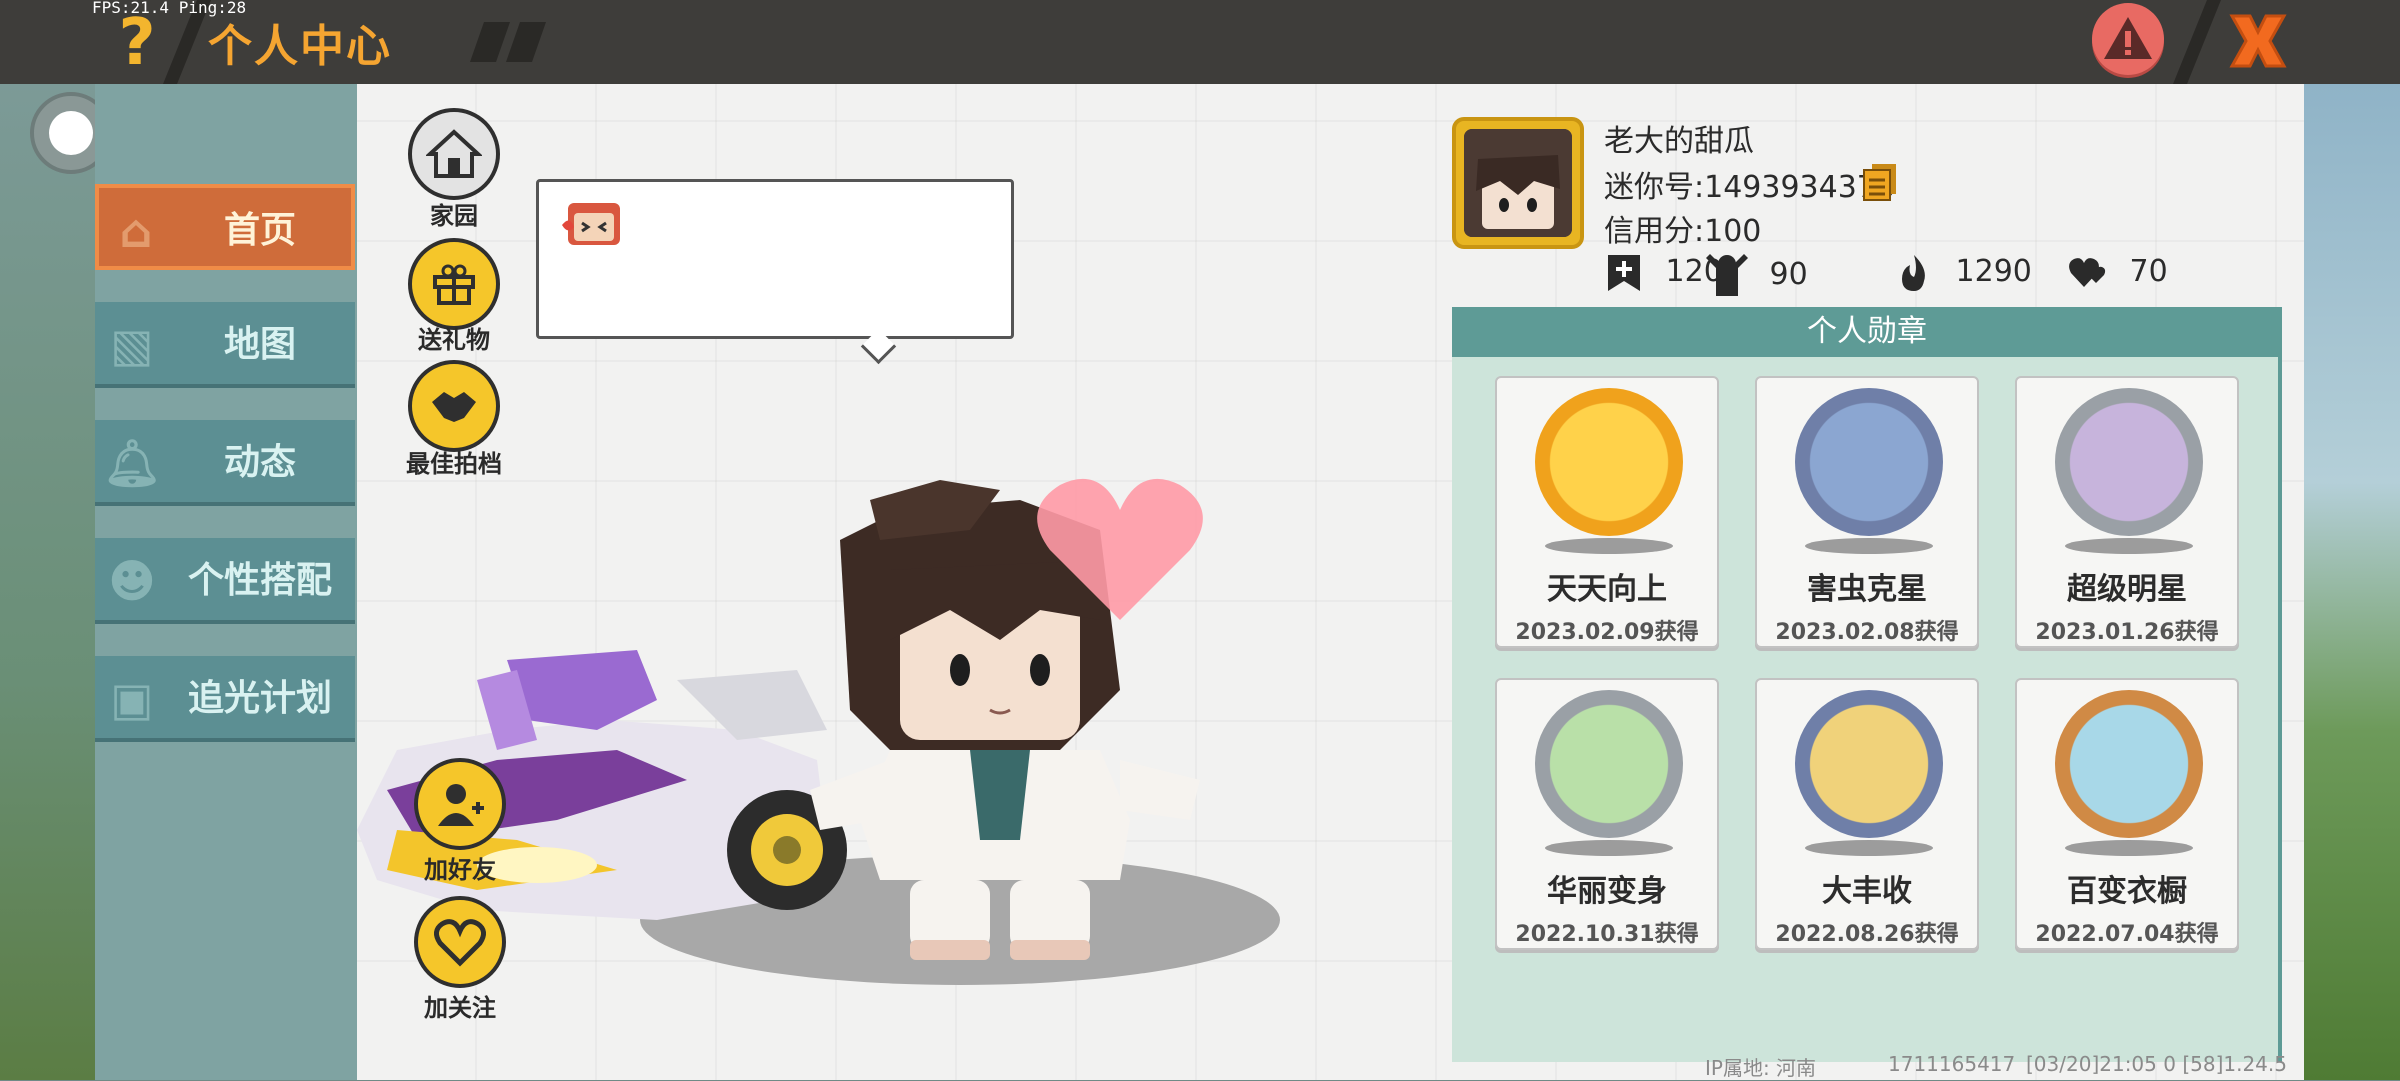 The width and height of the screenshot is (2400, 1081). I want to click on medal-name: 大丰收, so click(1867, 891).